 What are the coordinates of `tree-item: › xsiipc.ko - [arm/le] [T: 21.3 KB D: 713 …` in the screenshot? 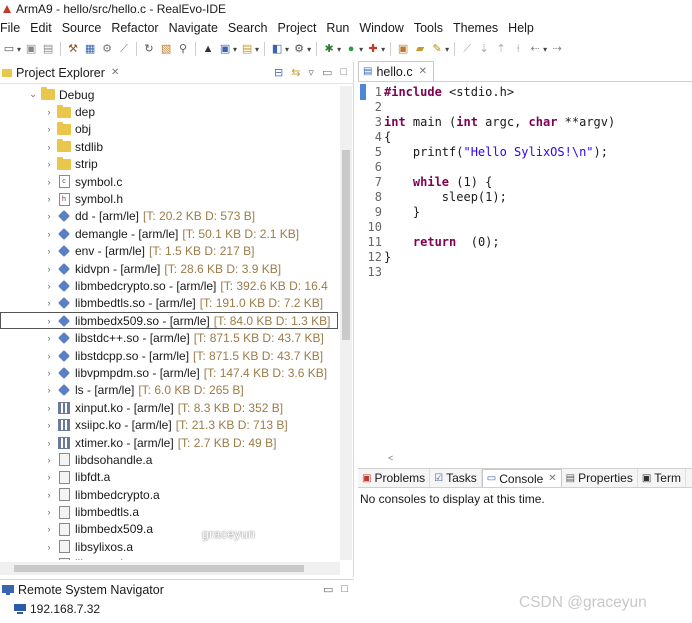 It's located at (169, 424).